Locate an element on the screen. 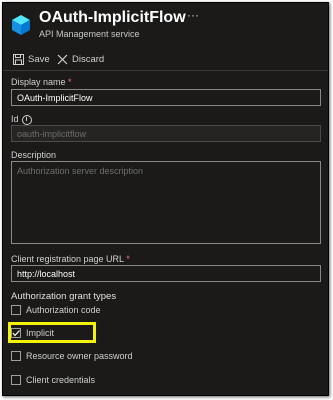  info-icon: i is located at coordinates (26, 119).